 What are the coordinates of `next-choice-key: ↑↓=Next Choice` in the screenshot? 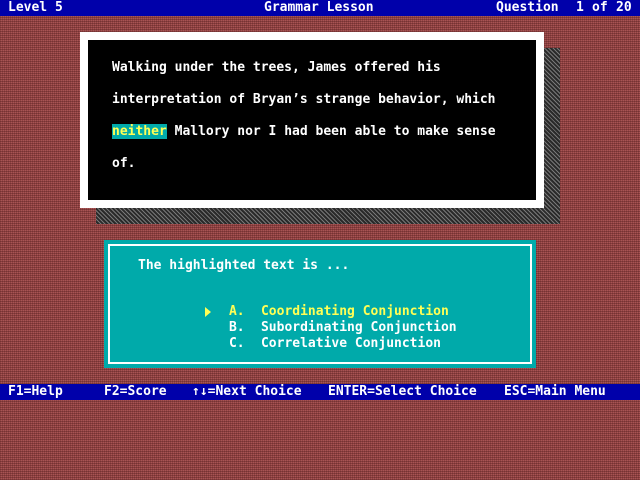 It's located at (247, 392).